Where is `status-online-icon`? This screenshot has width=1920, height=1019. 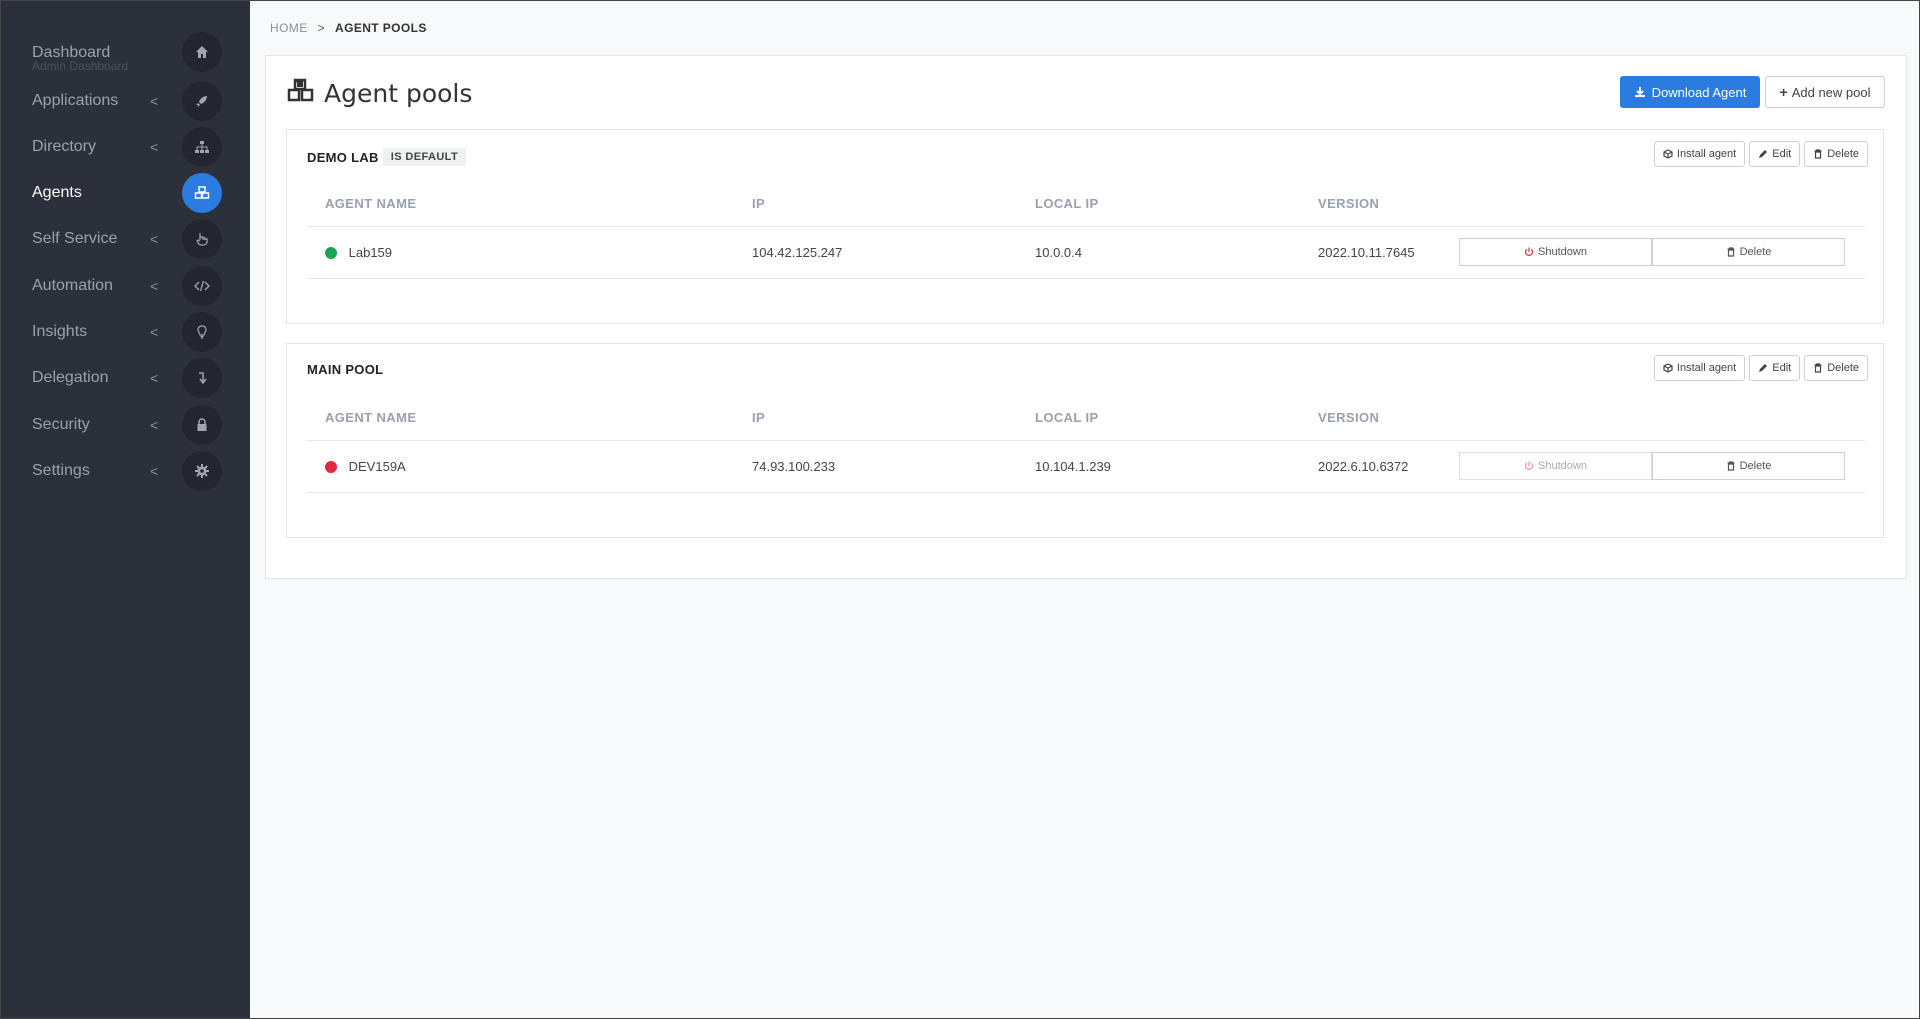
status-online-icon is located at coordinates (331, 252).